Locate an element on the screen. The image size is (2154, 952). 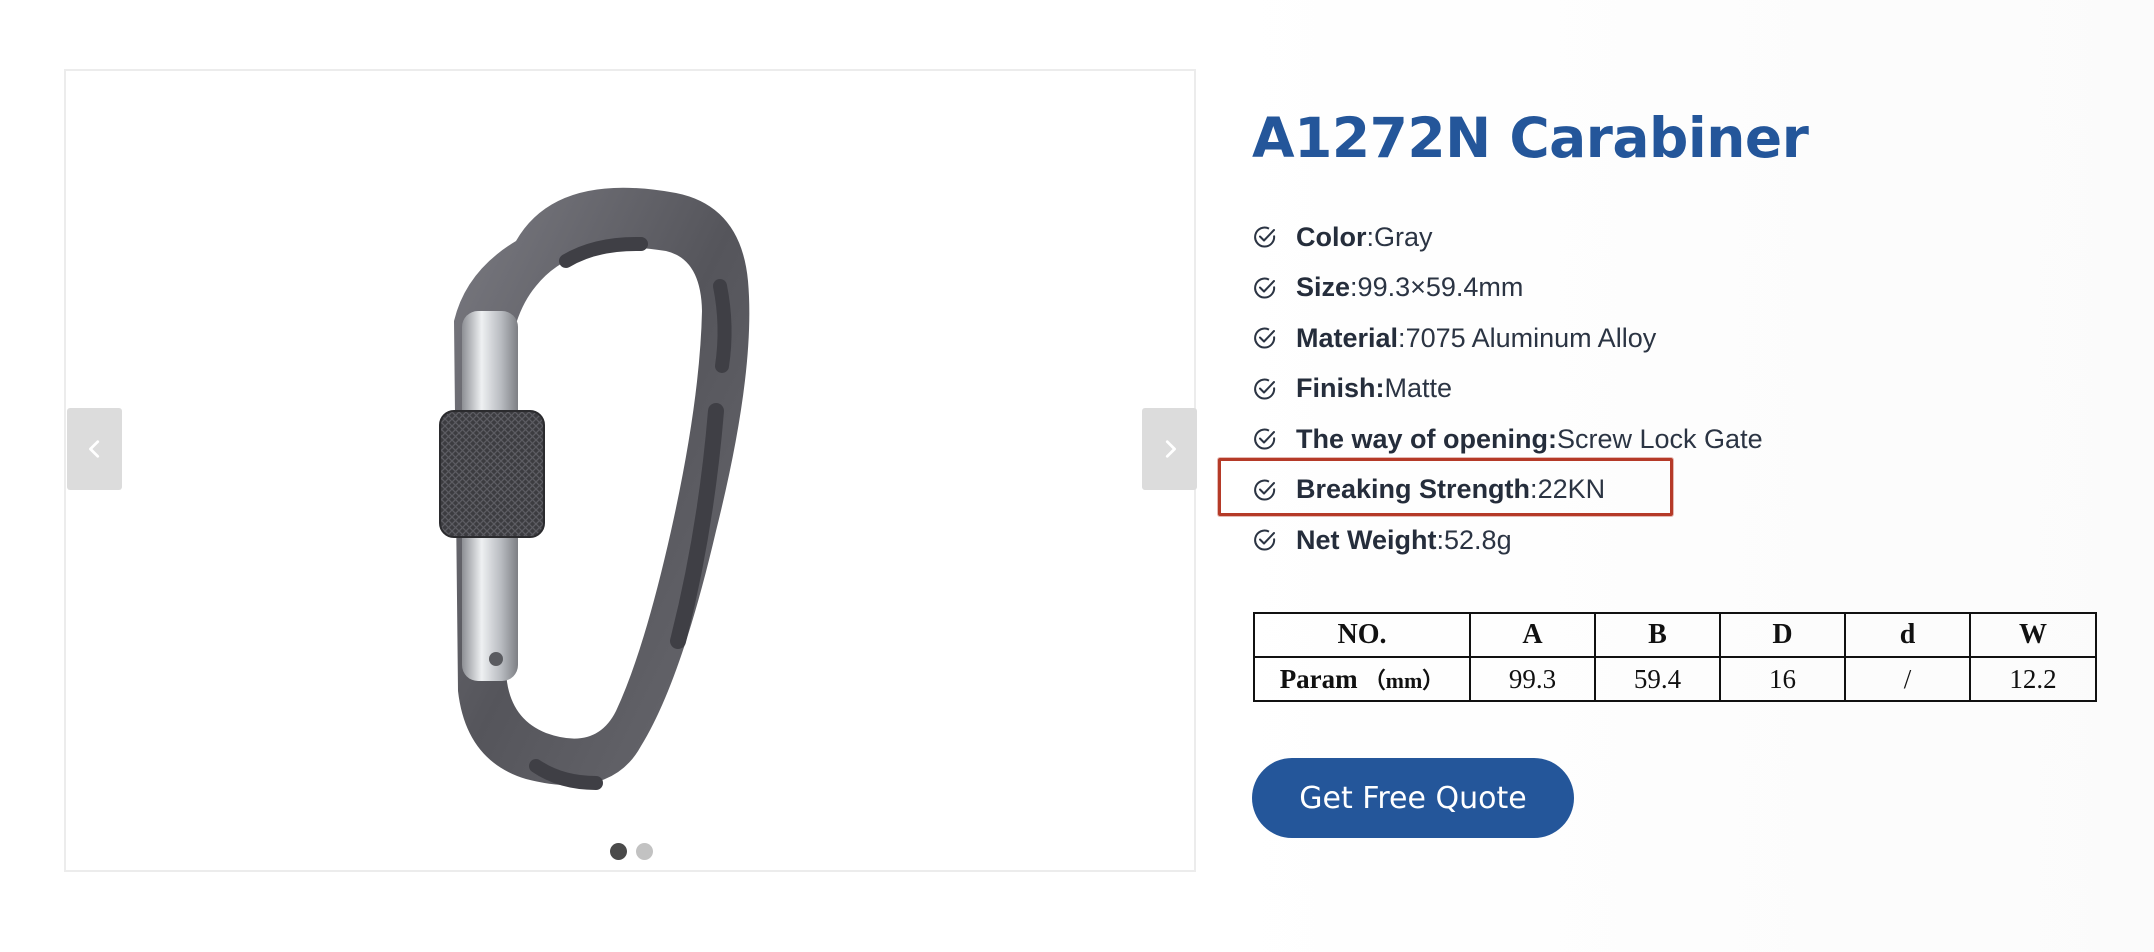
table-header-cell: B is located at coordinates (1657, 635).